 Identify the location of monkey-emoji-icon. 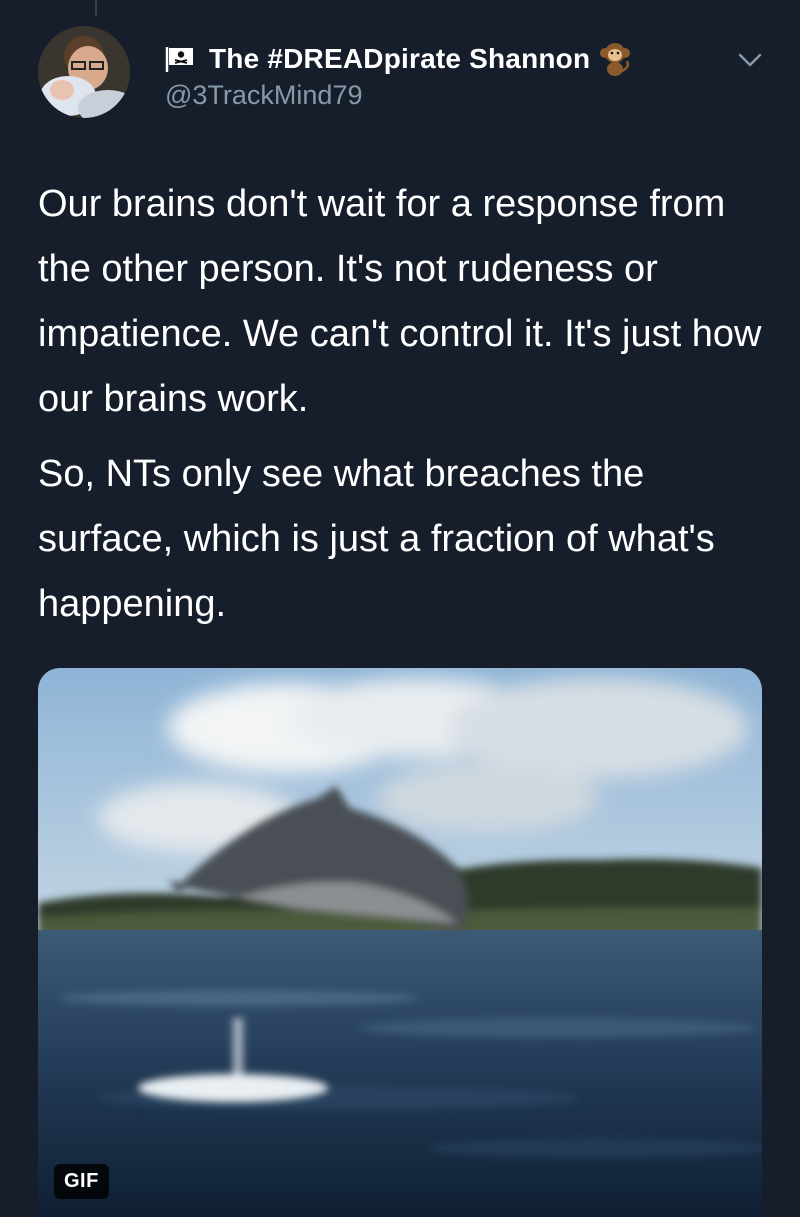
(615, 59).